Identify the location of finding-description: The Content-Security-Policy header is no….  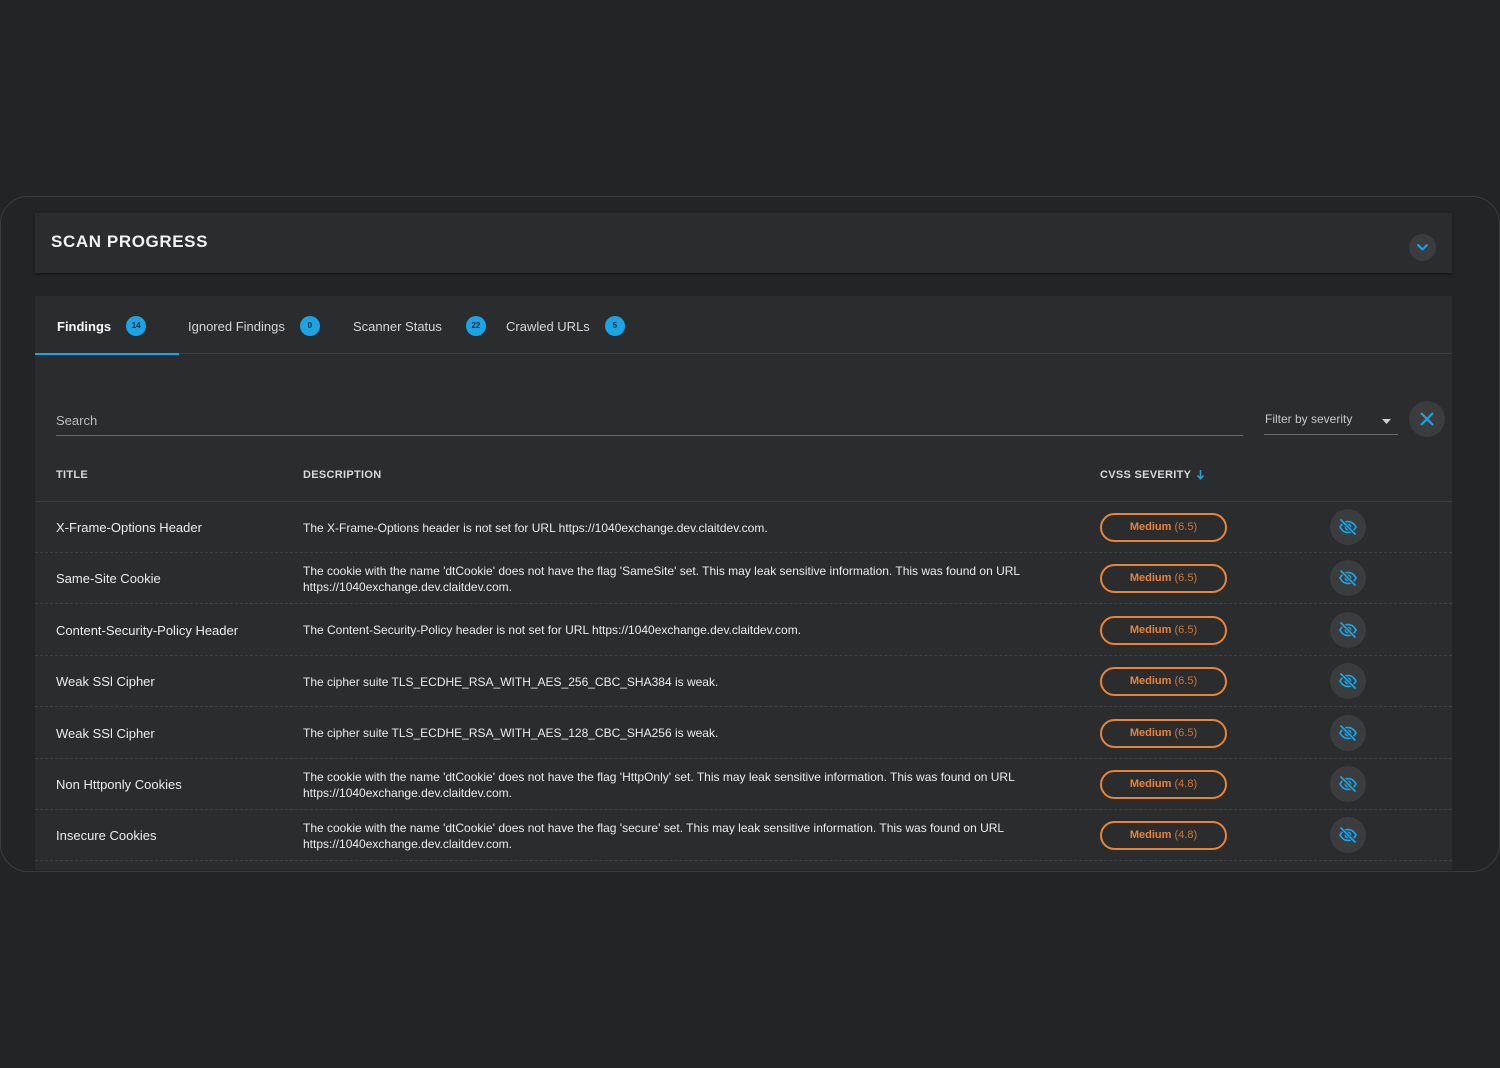
(552, 630).